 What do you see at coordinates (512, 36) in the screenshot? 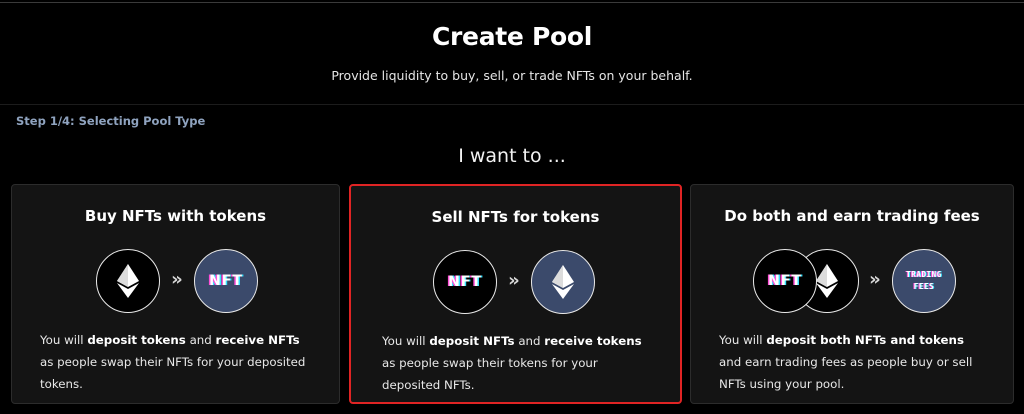
I see `page-title: Create Pool` at bounding box center [512, 36].